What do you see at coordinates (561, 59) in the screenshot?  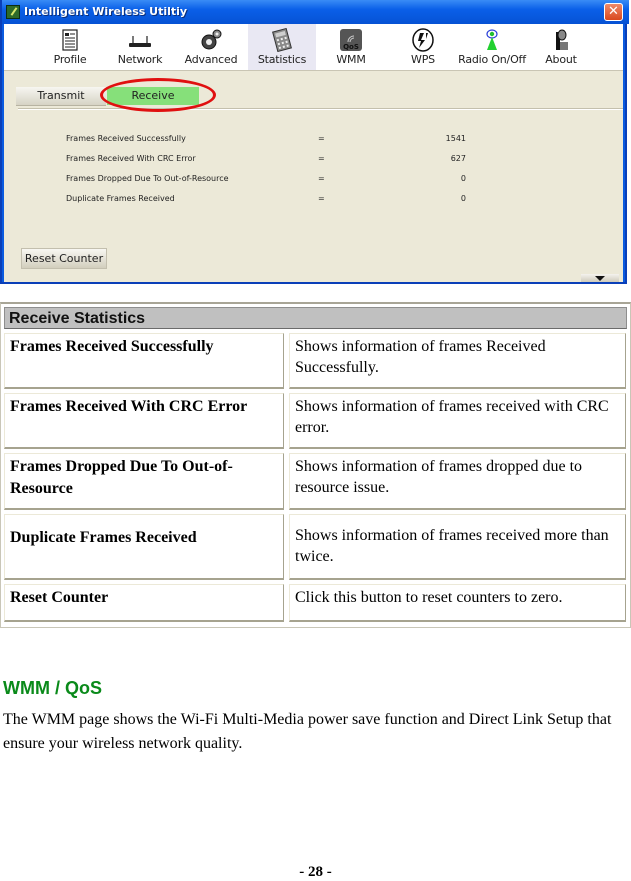 I see `toolbar-label: About` at bounding box center [561, 59].